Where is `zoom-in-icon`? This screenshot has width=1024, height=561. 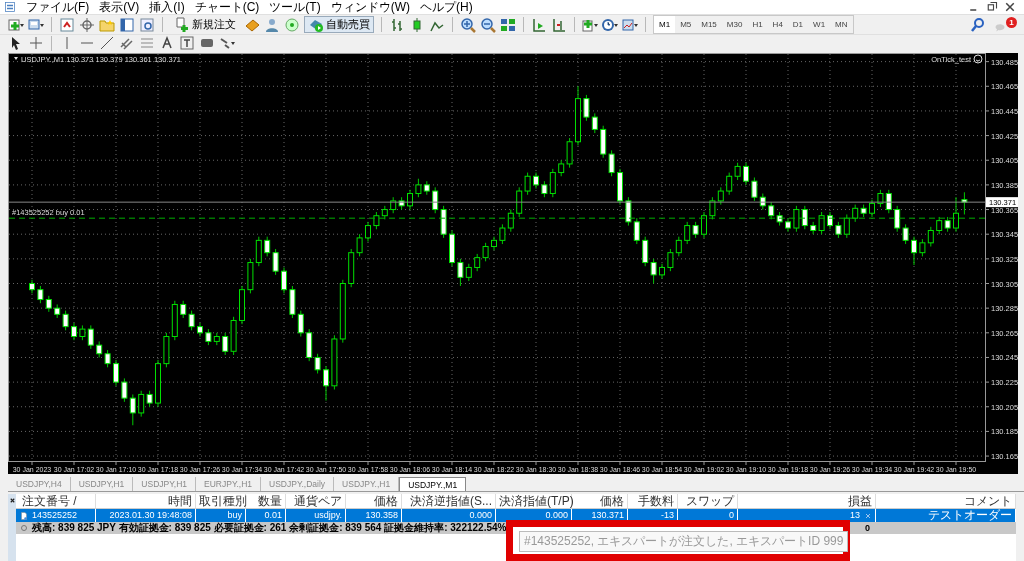
zoom-in-icon is located at coordinates (468, 24).